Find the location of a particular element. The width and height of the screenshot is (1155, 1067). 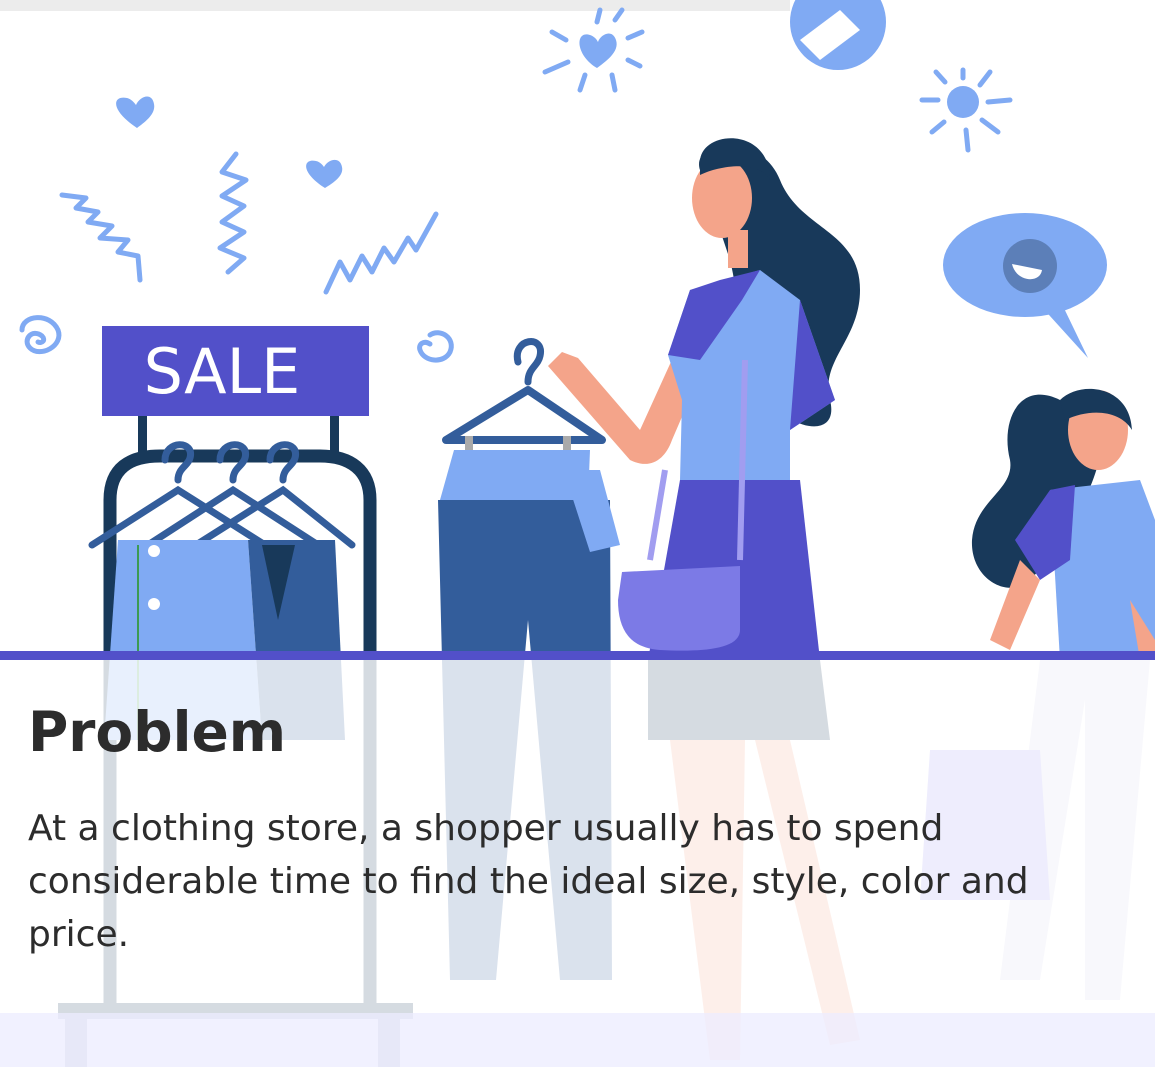

speech-bubble-icon is located at coordinates (1025, 285).